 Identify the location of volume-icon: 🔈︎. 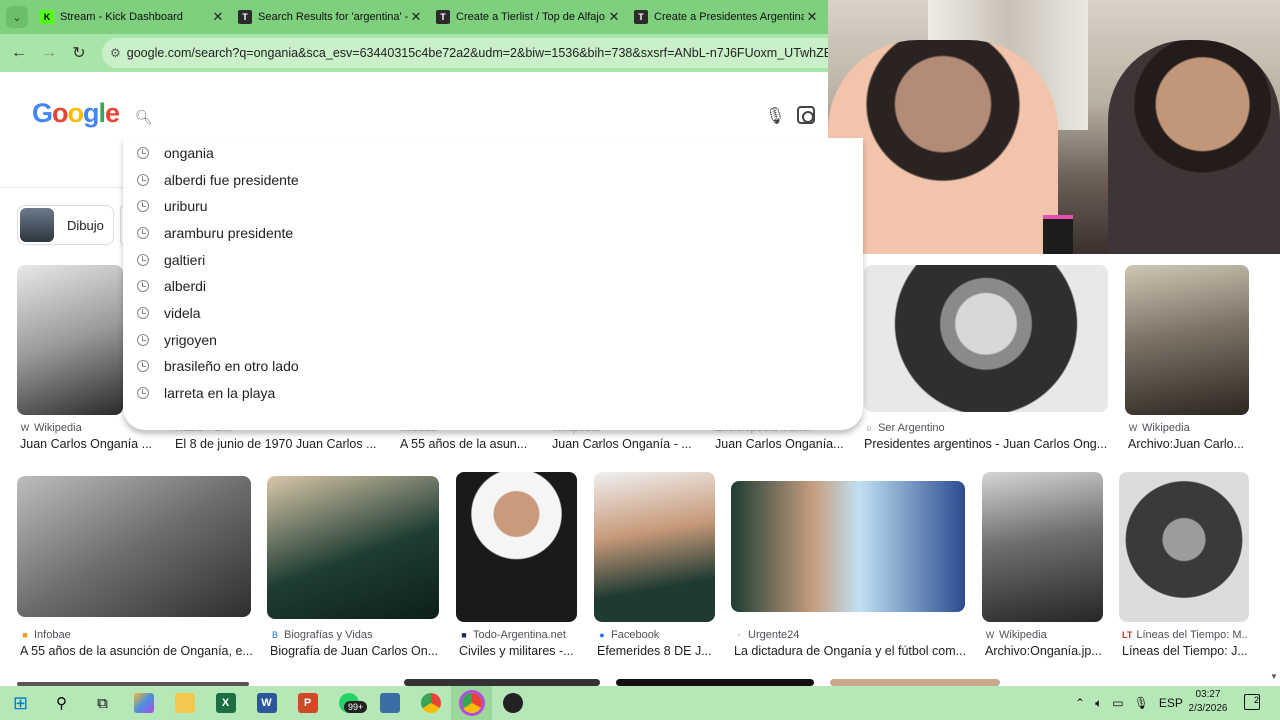
(1098, 703).